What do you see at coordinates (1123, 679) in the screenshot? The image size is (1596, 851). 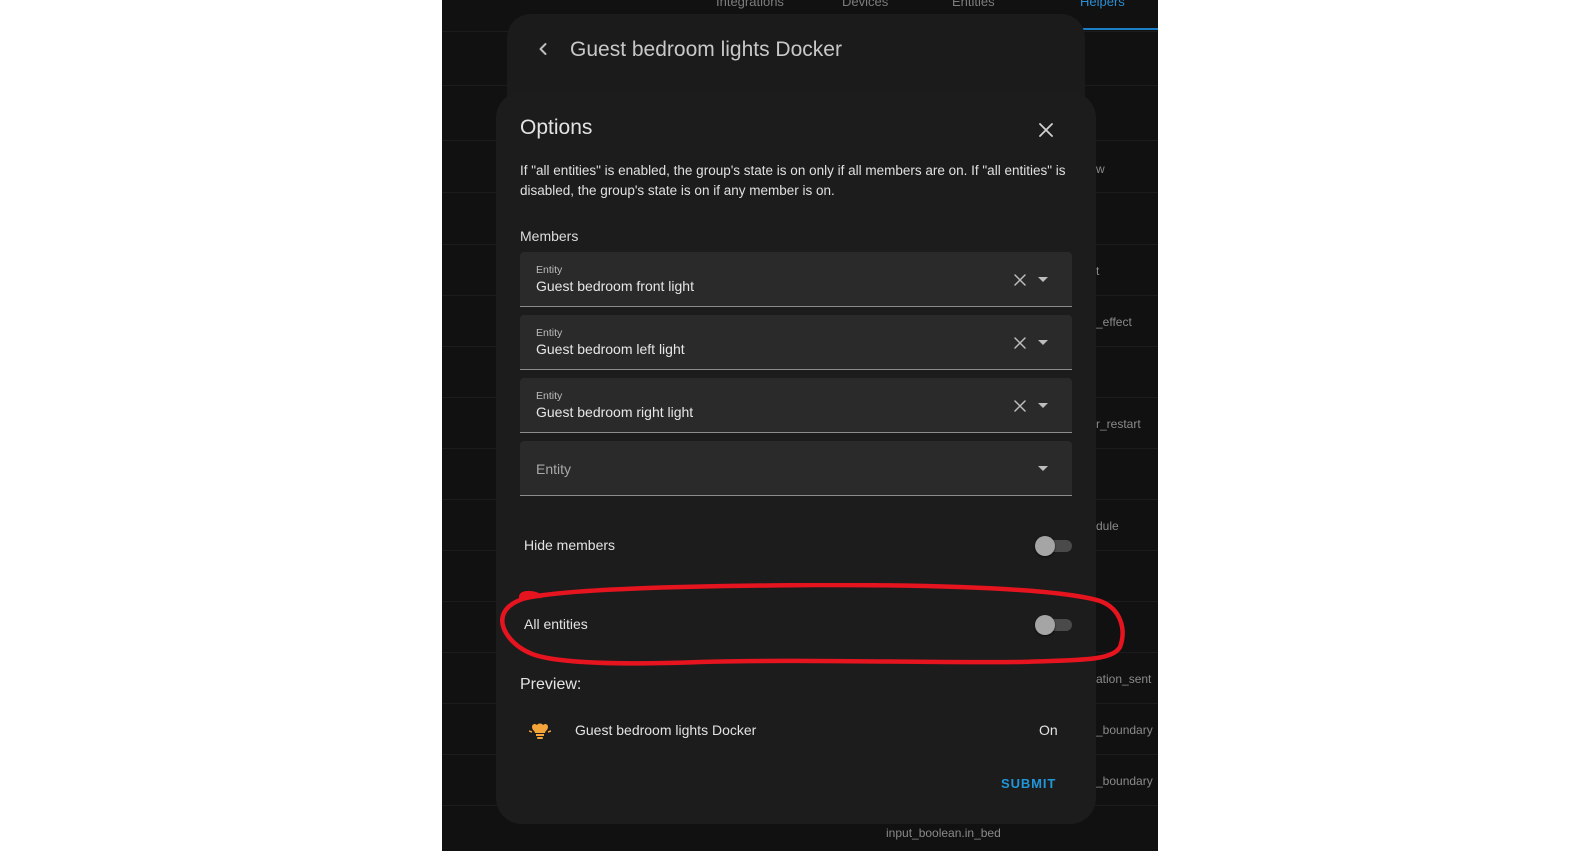 I see `table-row: ation_sent` at bounding box center [1123, 679].